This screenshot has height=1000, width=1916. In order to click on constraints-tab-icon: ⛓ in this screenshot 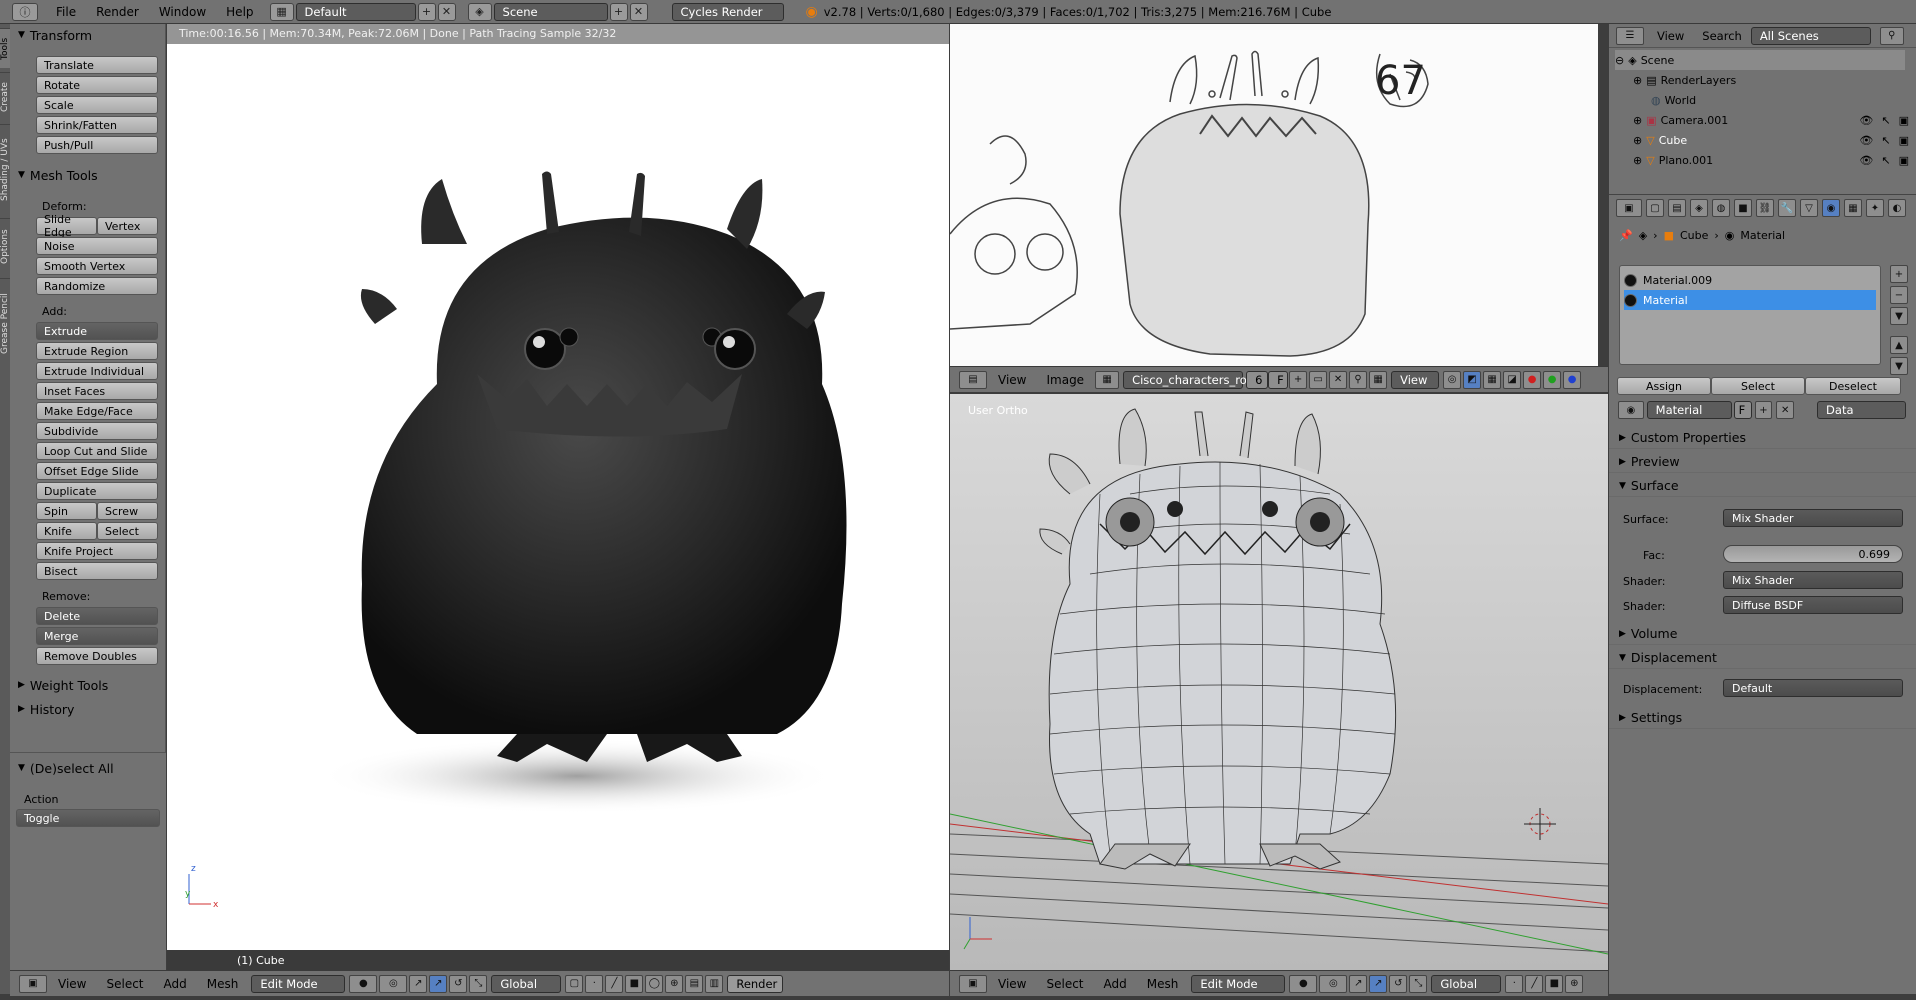, I will do `click(1765, 208)`.